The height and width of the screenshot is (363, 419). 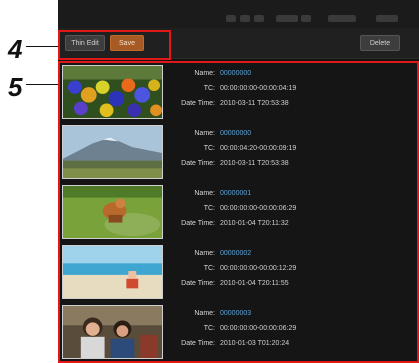 What do you see at coordinates (15, 49) in the screenshot?
I see `callout-4: 4` at bounding box center [15, 49].